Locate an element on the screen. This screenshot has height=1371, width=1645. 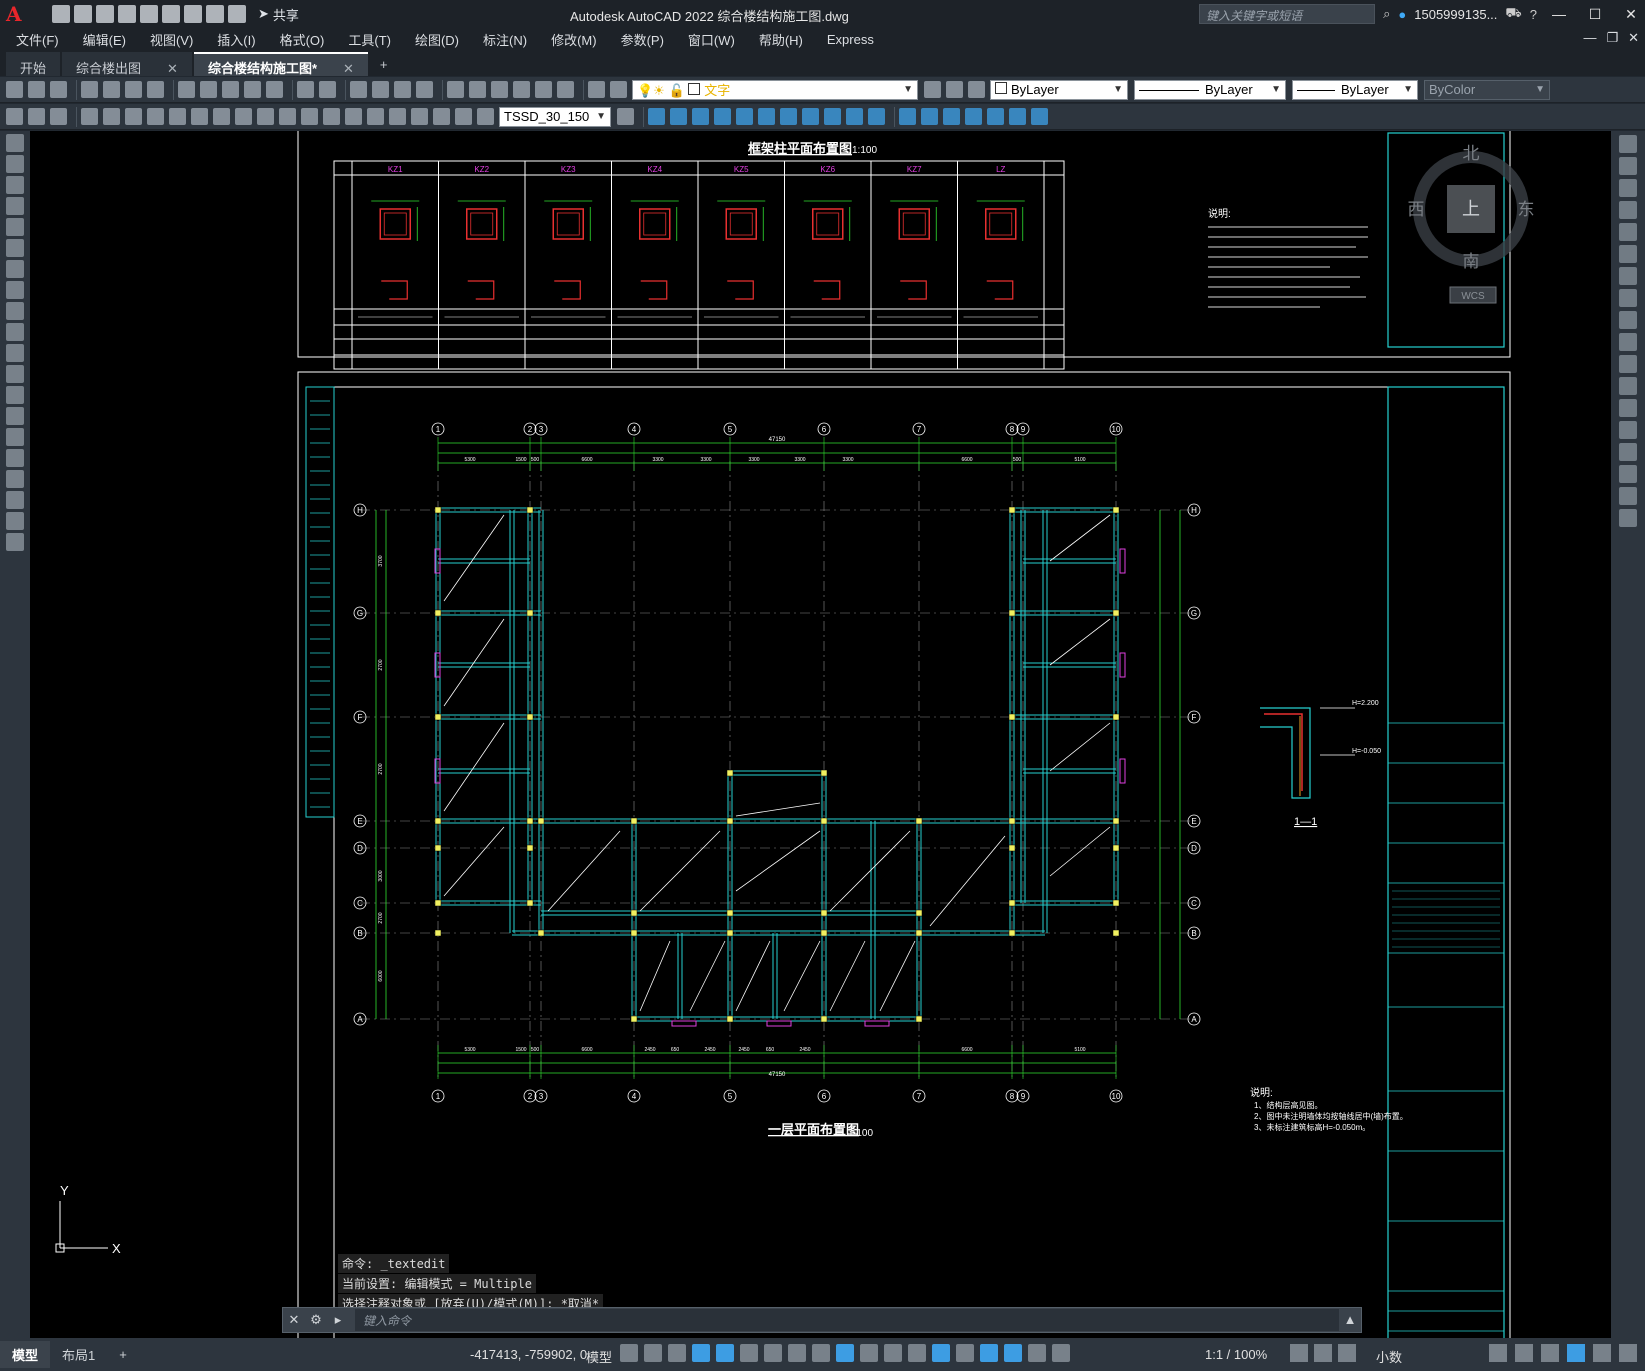
share-button: ➤ 共享 is located at coordinates (278, 14).